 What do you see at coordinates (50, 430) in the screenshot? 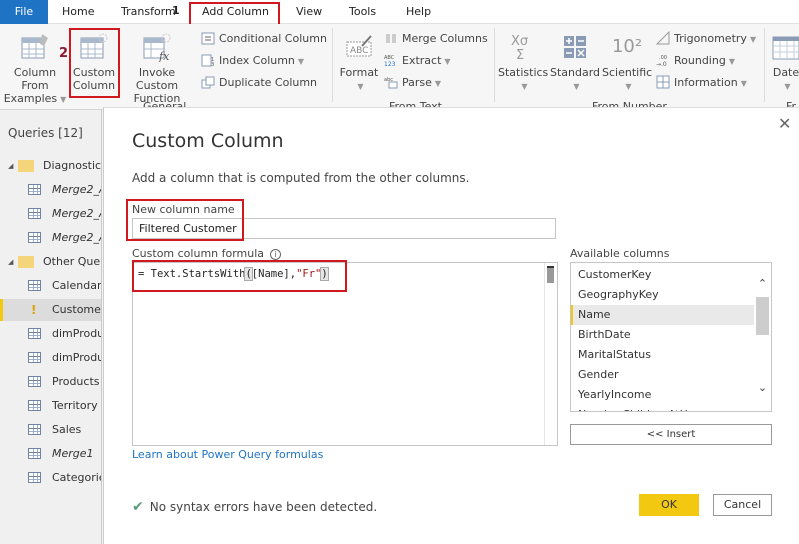
I see `query-item: Sales` at bounding box center [50, 430].